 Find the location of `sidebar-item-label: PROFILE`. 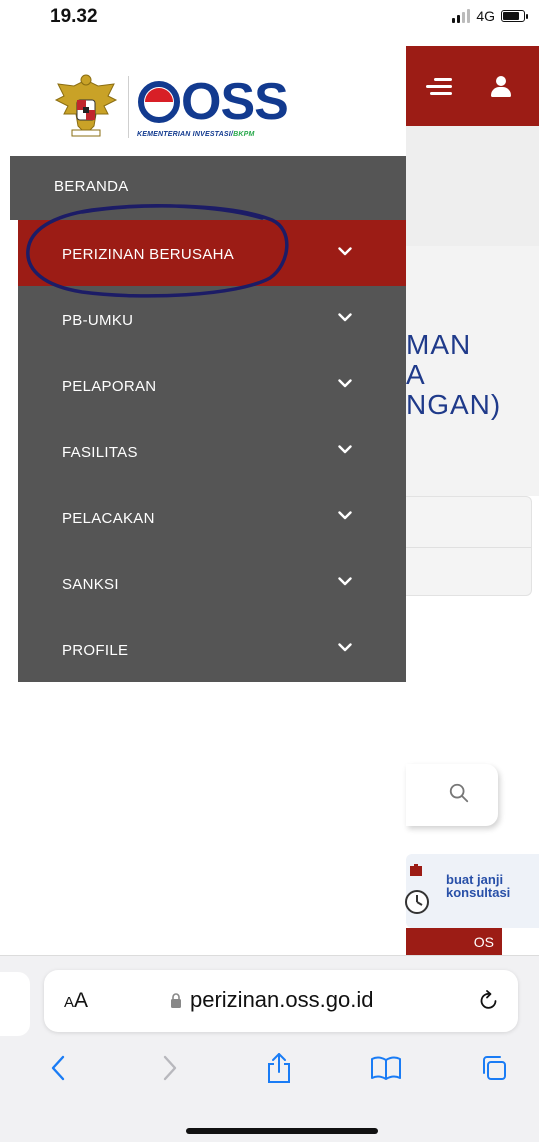

sidebar-item-label: PROFILE is located at coordinates (95, 650).